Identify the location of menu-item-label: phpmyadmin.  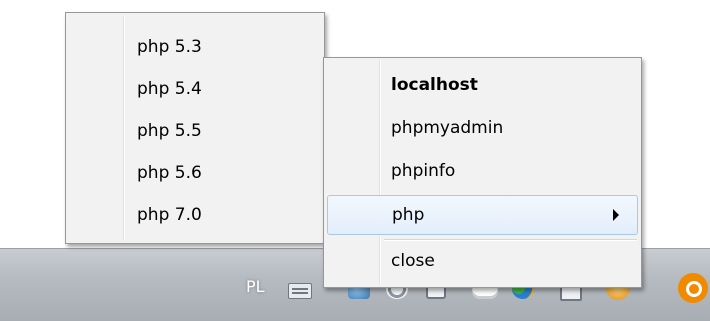
(447, 128).